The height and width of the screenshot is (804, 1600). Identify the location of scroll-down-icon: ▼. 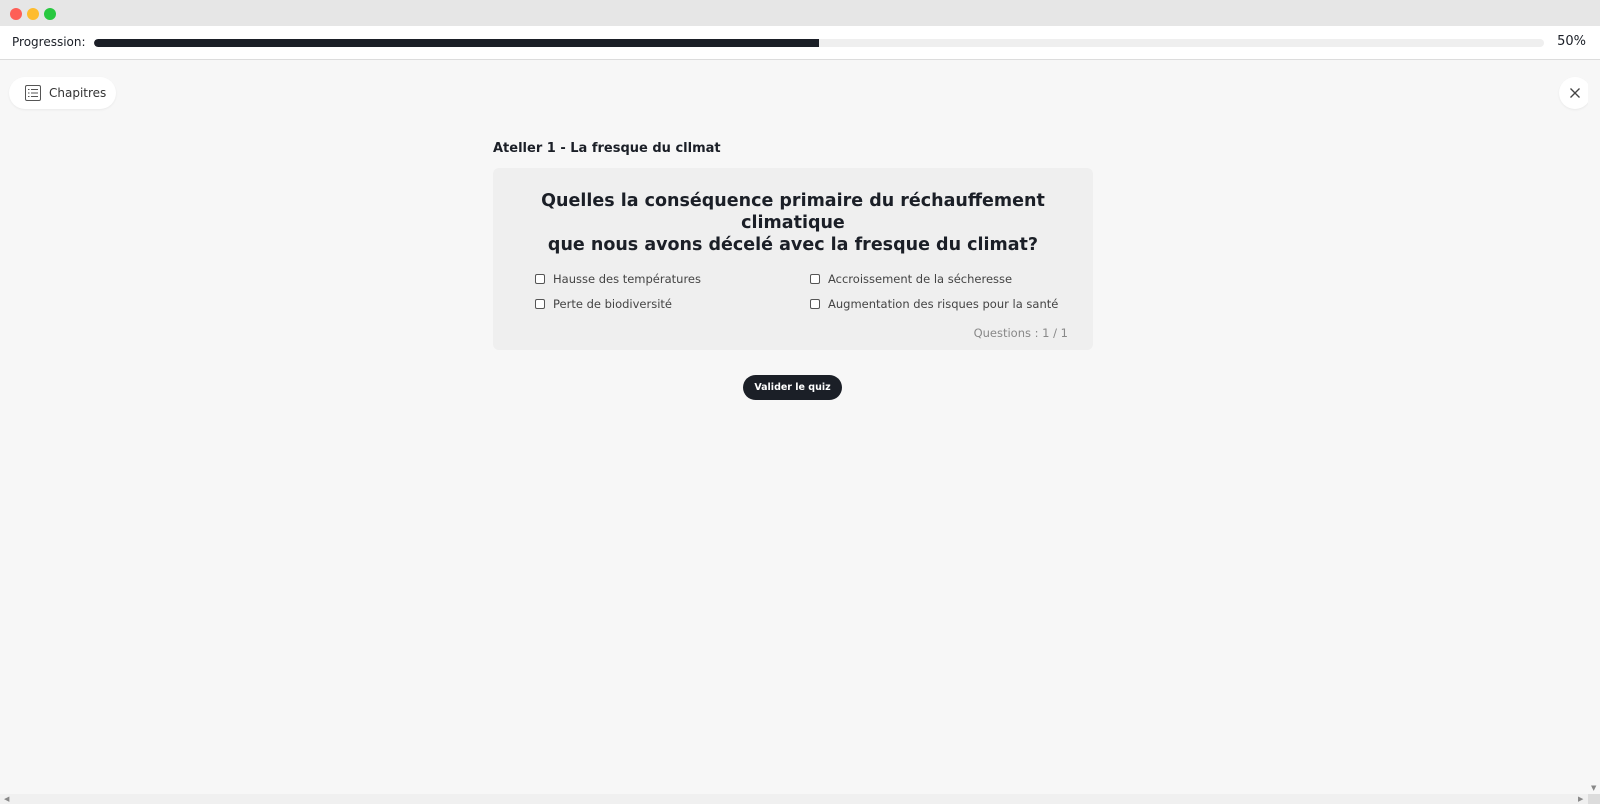
(1593, 788).